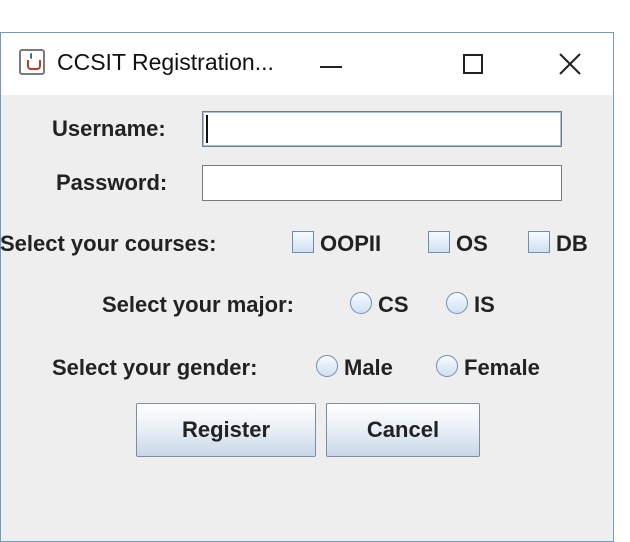  What do you see at coordinates (502, 368) in the screenshot?
I see `gender-female-label: Female` at bounding box center [502, 368].